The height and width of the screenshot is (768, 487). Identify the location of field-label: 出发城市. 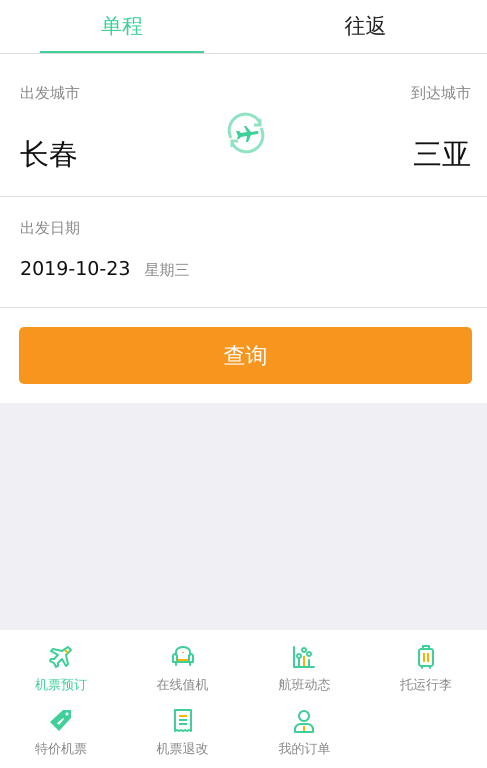
(50, 93).